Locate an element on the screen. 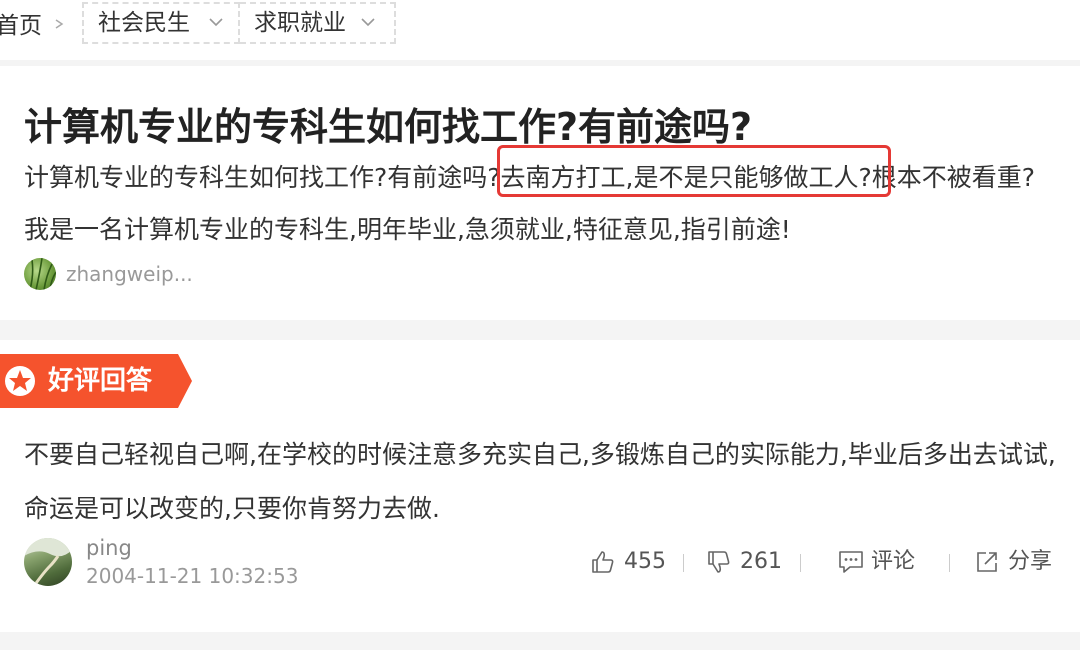 This screenshot has width=1080, height=671. comment-label: 评论 is located at coordinates (893, 561).